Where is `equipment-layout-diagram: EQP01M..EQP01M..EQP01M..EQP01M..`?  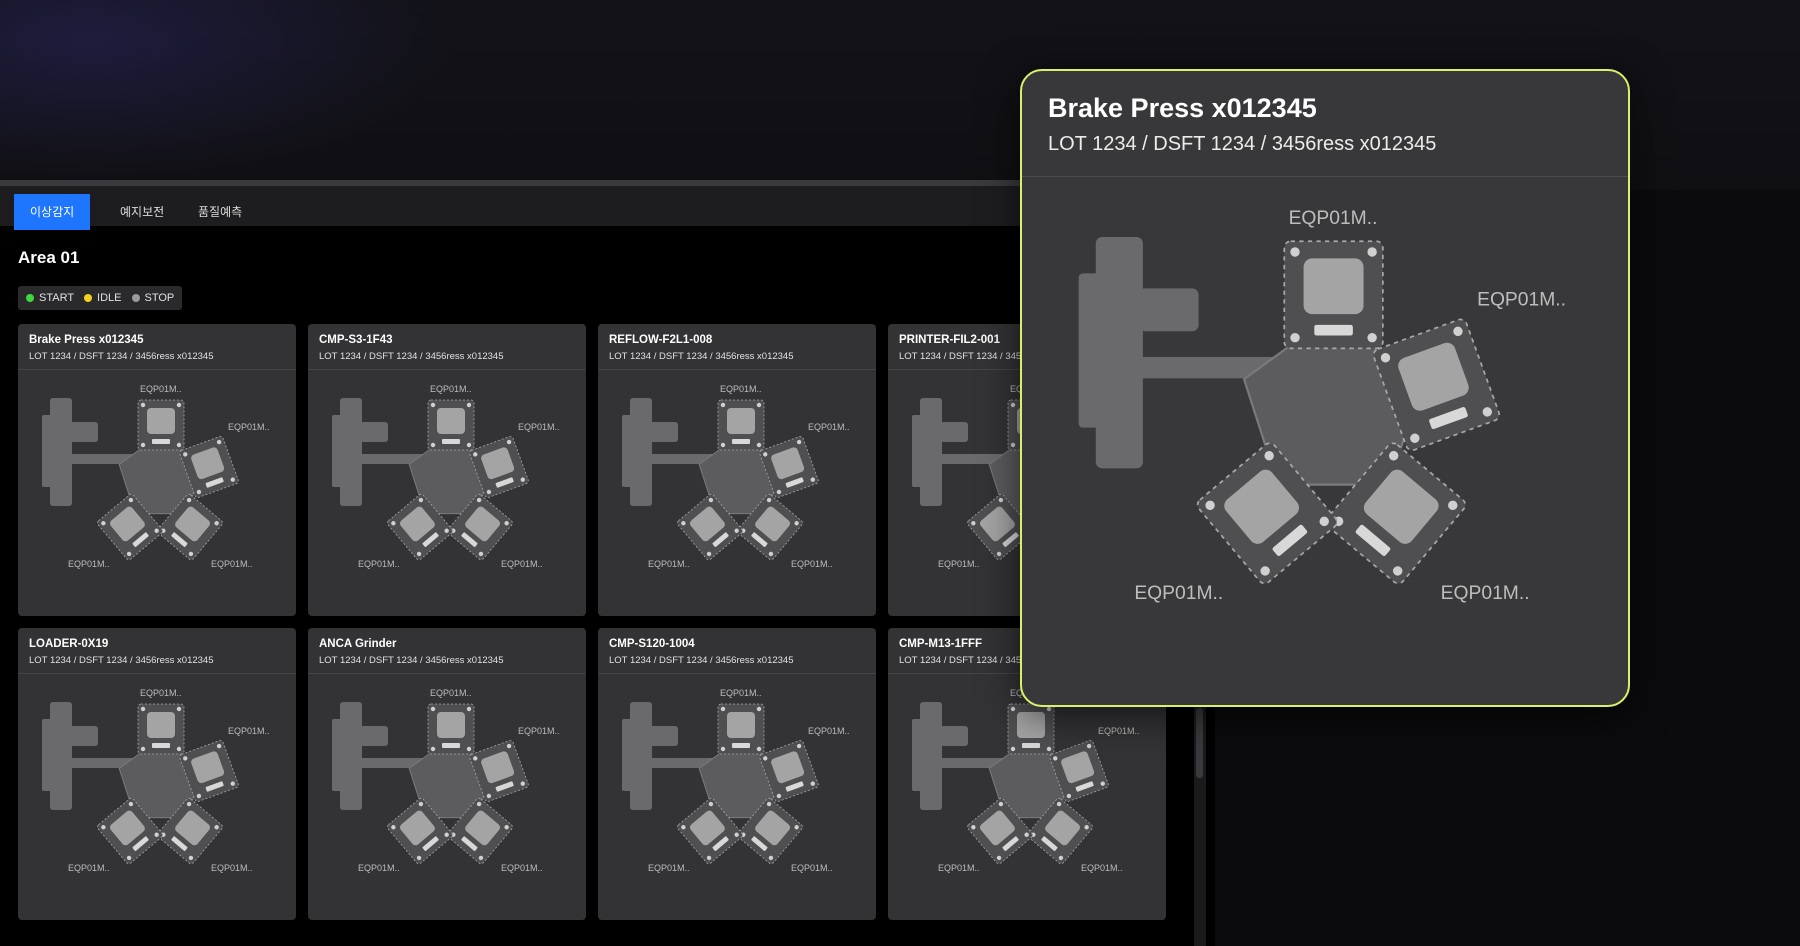
equipment-layout-diagram: EQP01M..EQP01M..EQP01M..EQP01M.. is located at coordinates (1026, 780).